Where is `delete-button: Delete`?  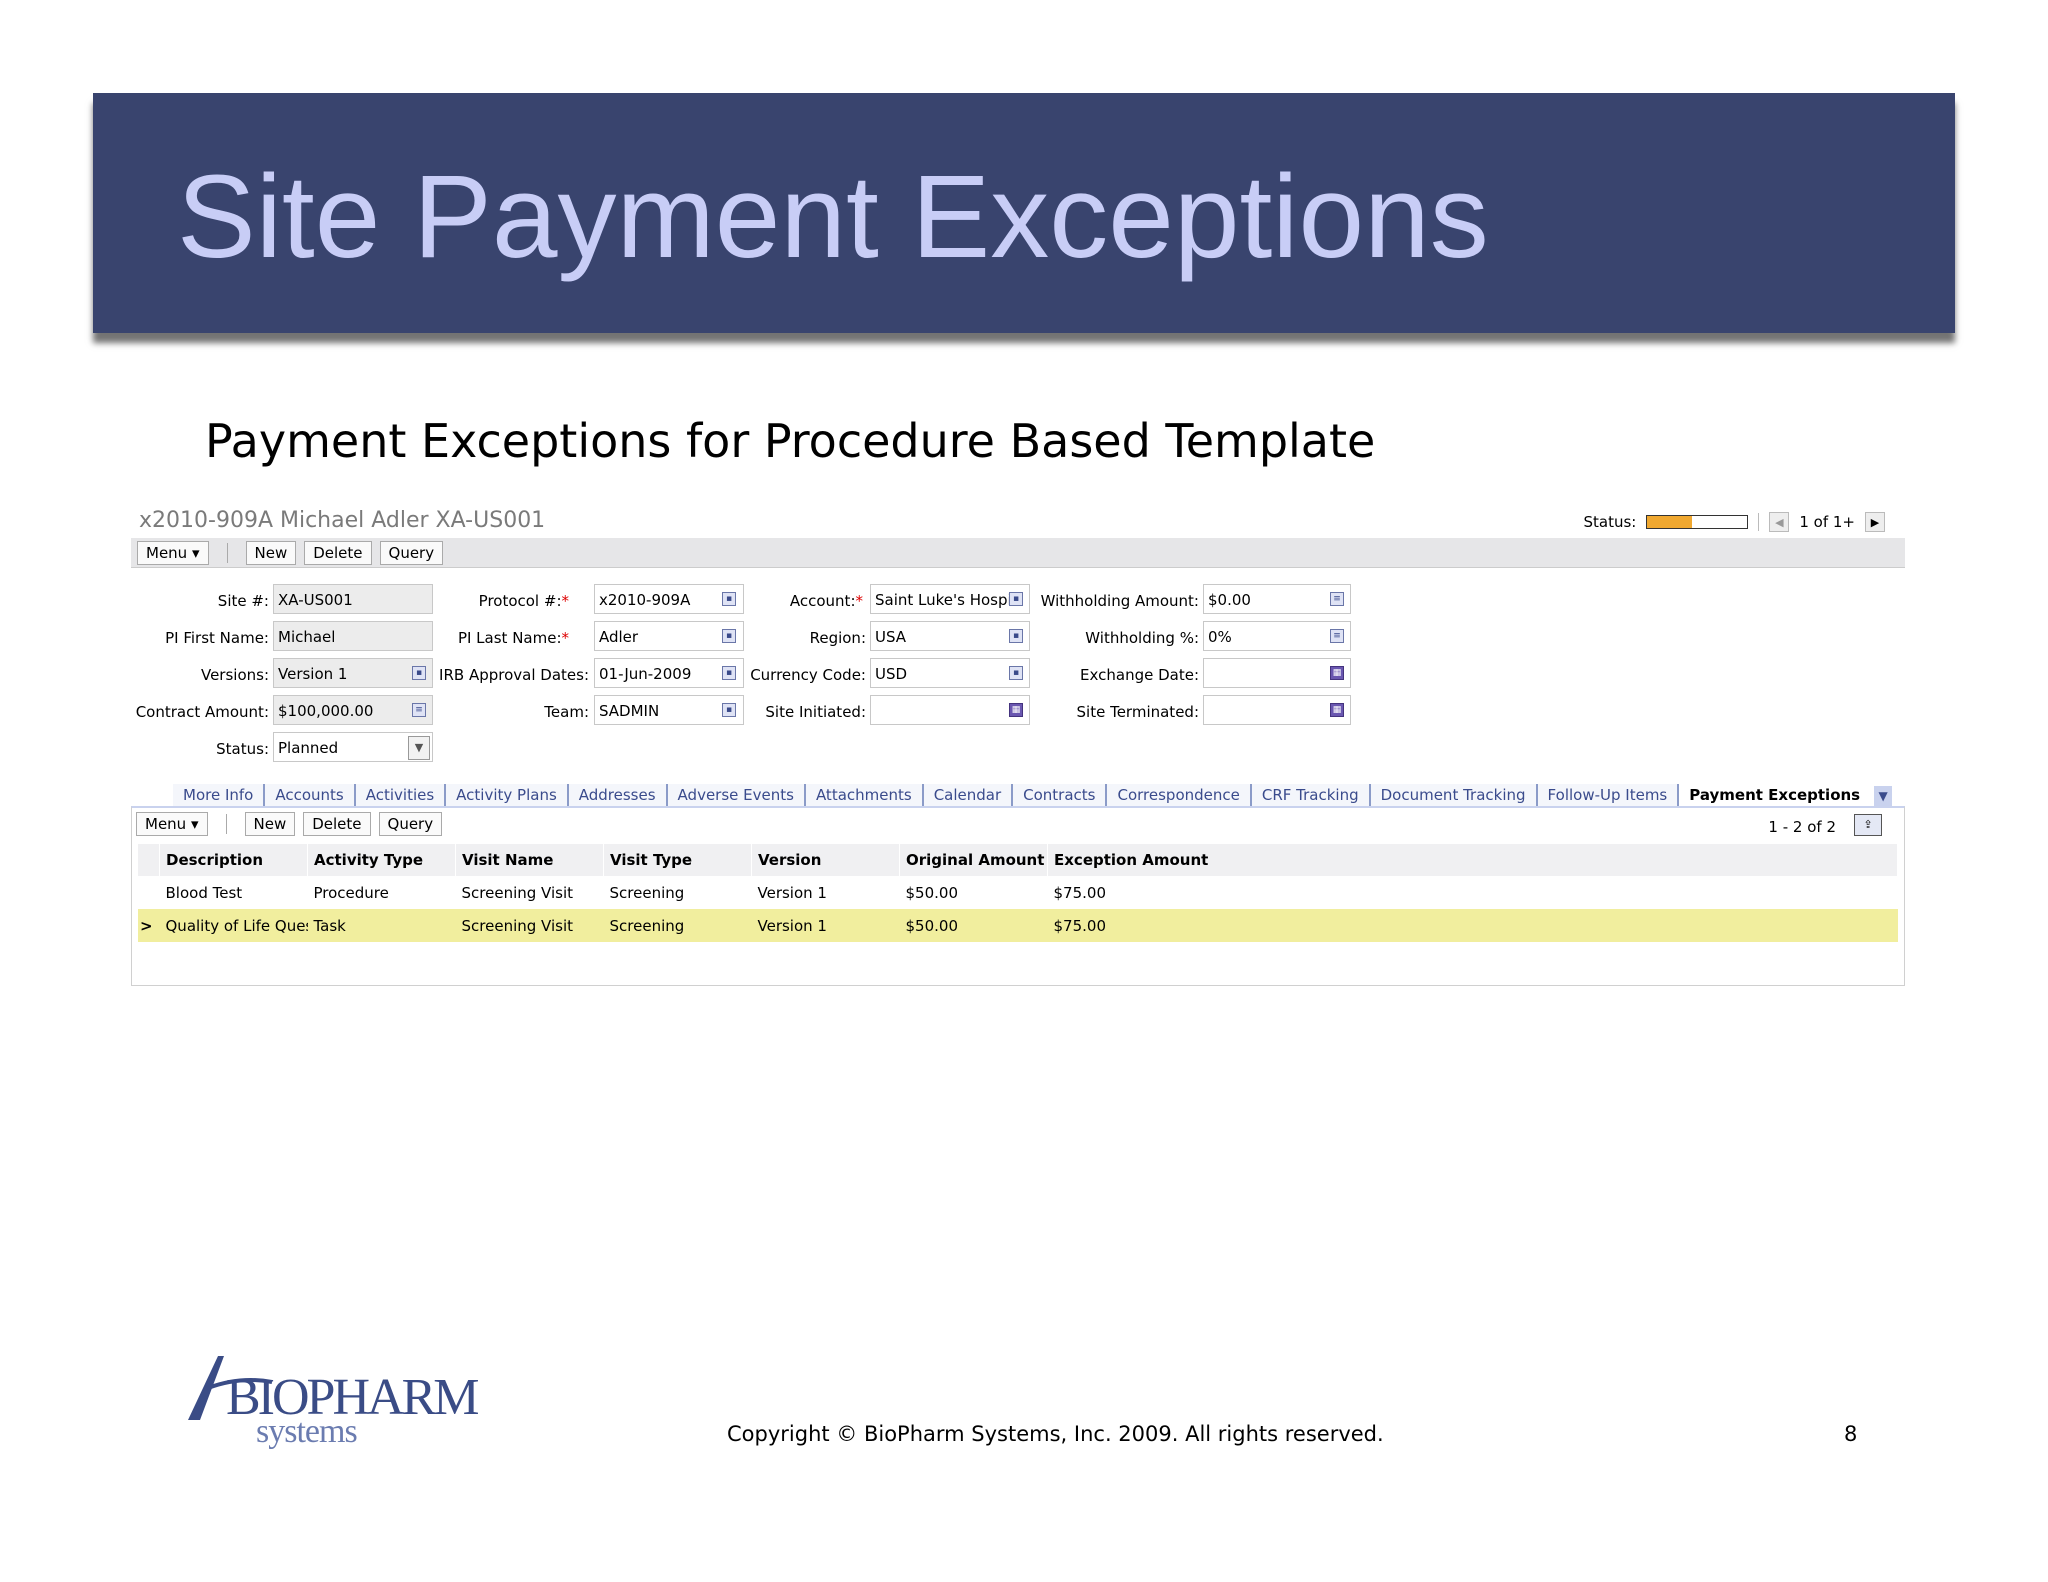
delete-button: Delete is located at coordinates (338, 552).